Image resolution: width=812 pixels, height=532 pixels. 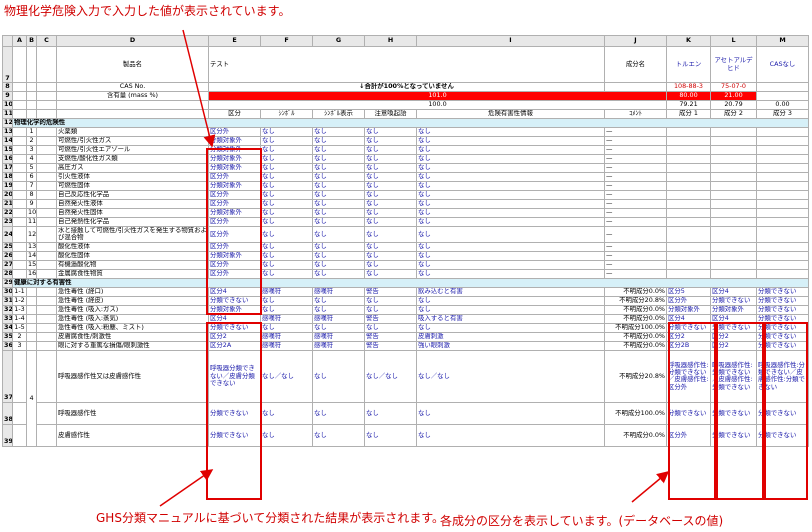 What do you see at coordinates (688, 87) in the screenshot?
I see `cas-1: 108-88-3` at bounding box center [688, 87].